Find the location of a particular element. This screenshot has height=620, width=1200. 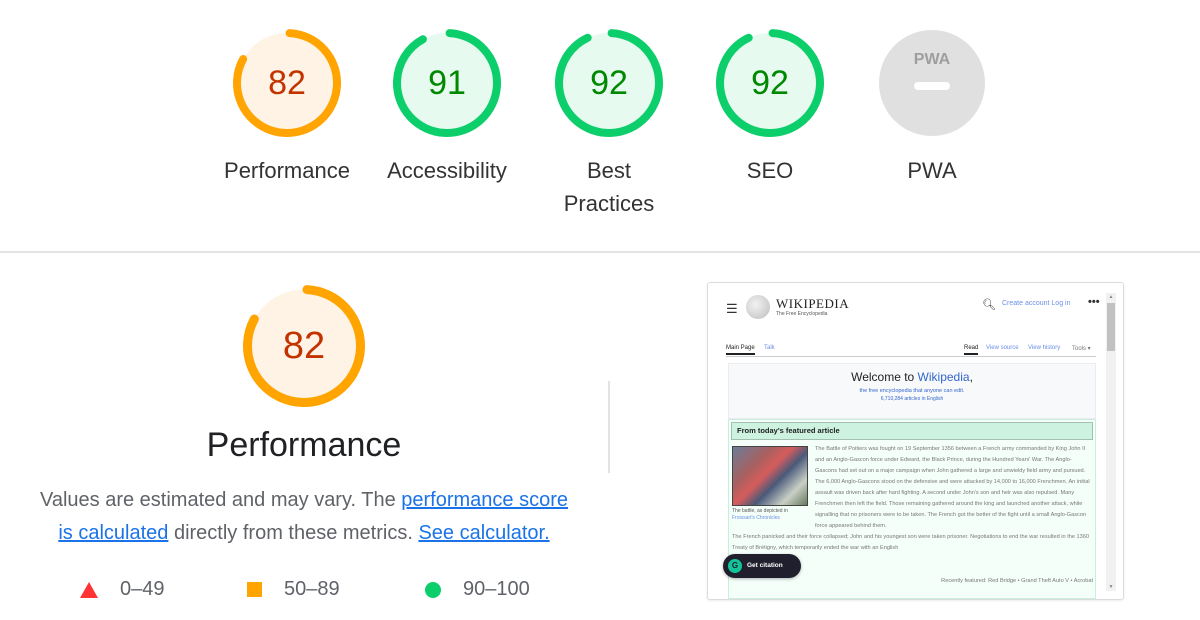

wiki-site-name: WIKIPEDIA is located at coordinates (813, 303).